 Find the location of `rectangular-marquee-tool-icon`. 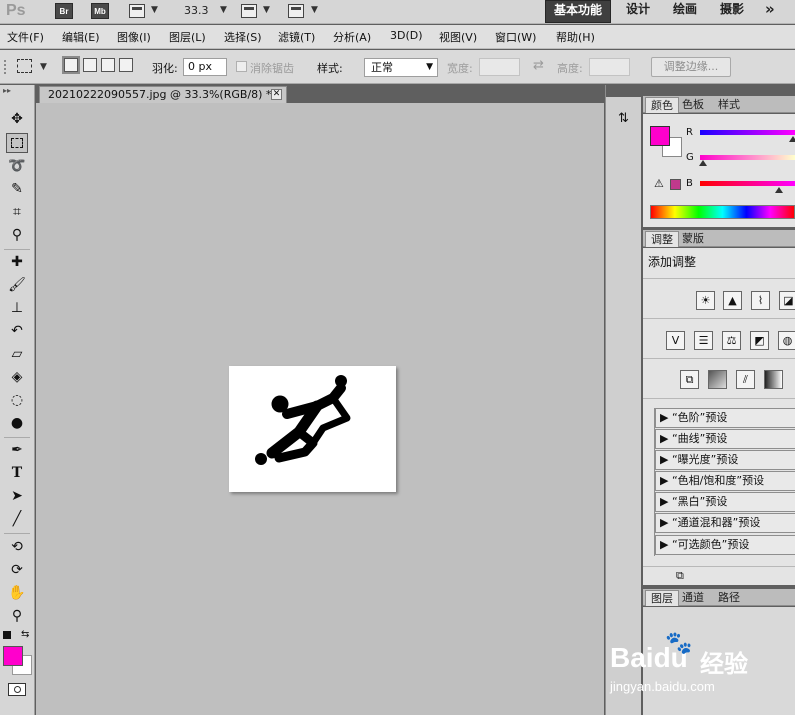

rectangular-marquee-tool-icon is located at coordinates (17, 143).